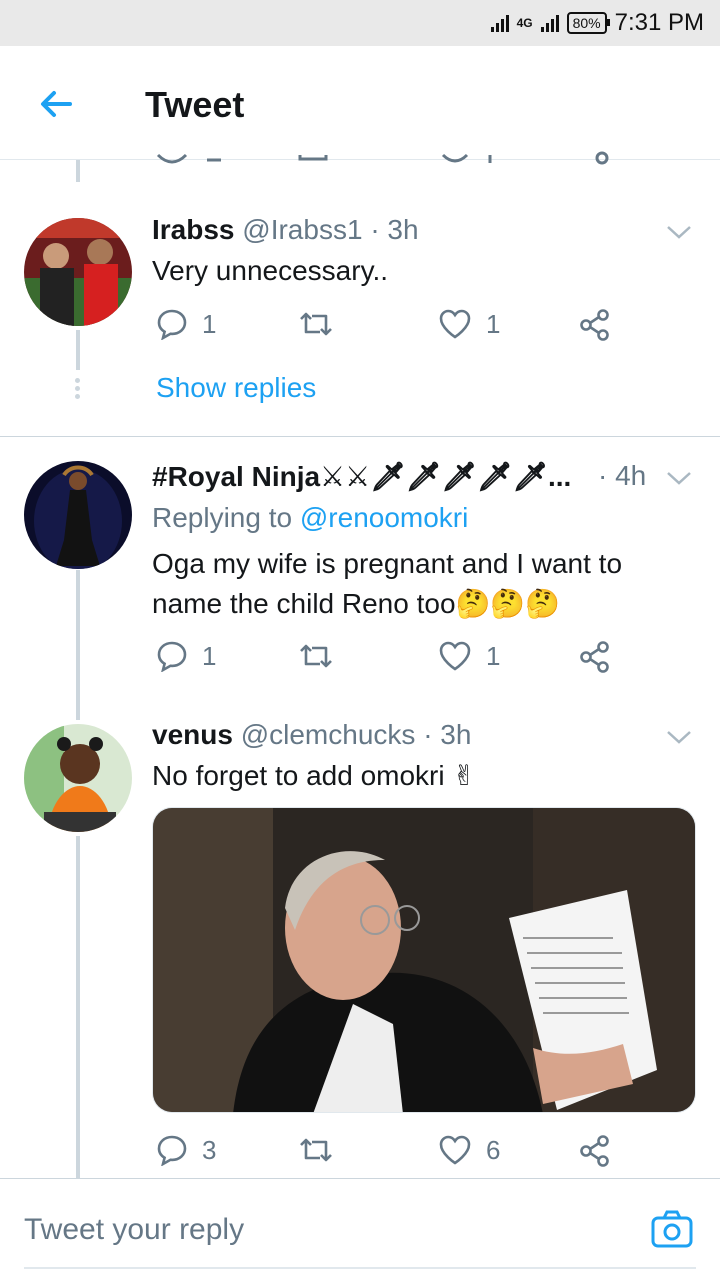 This screenshot has height=1280, width=720. I want to click on reply-button: 3, so click(186, 1150).